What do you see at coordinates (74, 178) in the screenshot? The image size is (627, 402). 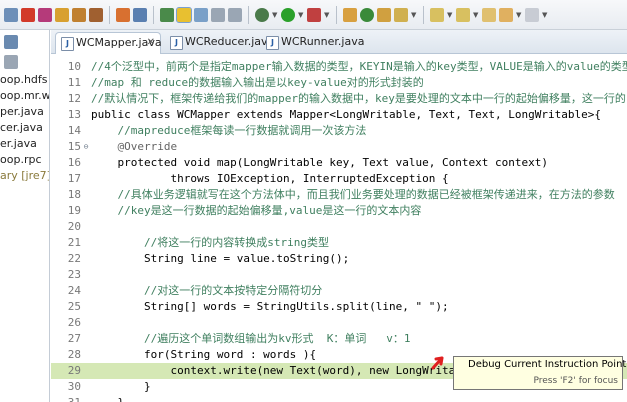 I see `line-number: 17` at bounding box center [74, 178].